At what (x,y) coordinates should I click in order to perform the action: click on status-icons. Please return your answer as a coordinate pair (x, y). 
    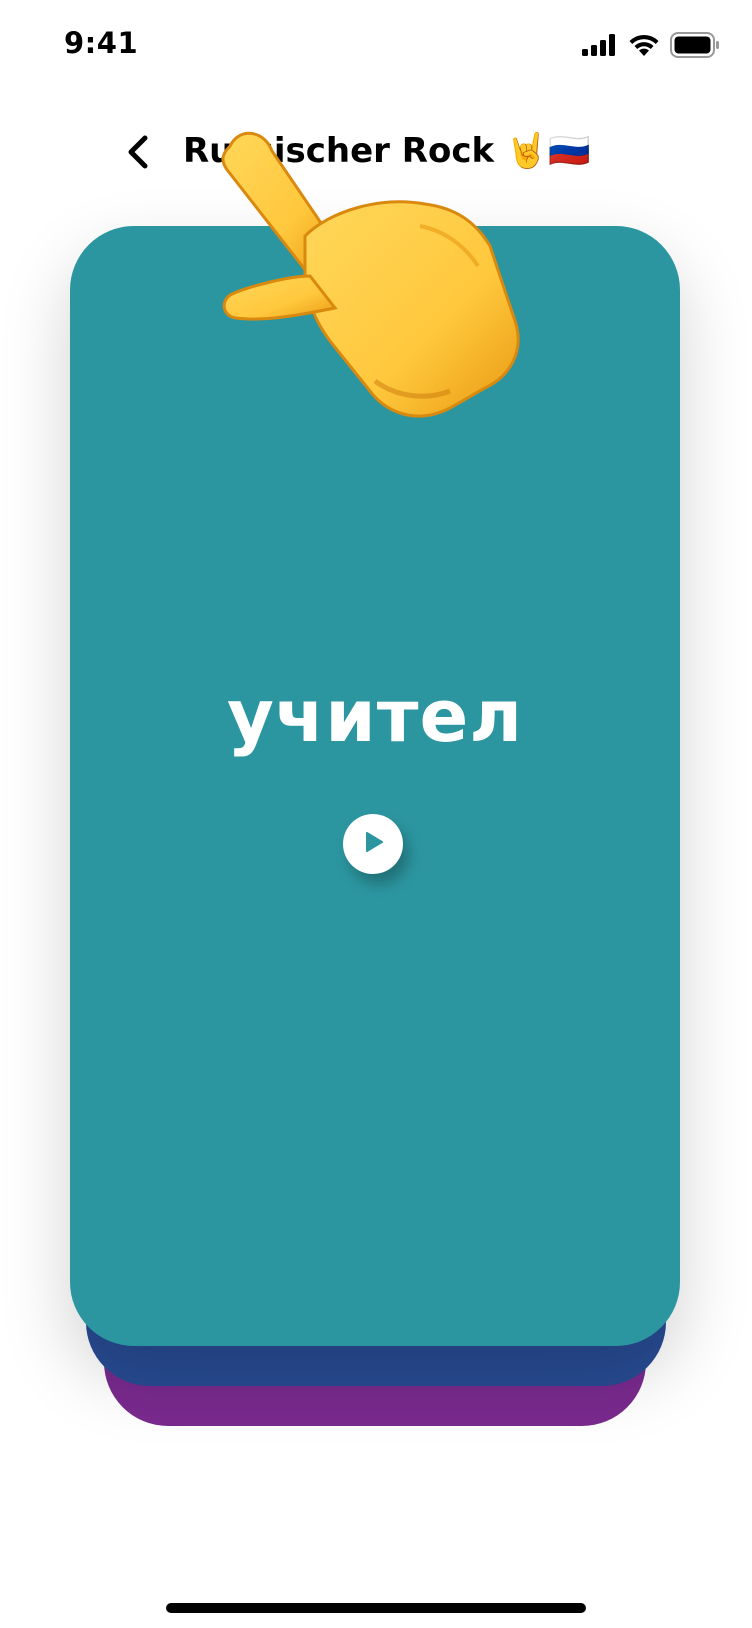
    Looking at the image, I should click on (651, 45).